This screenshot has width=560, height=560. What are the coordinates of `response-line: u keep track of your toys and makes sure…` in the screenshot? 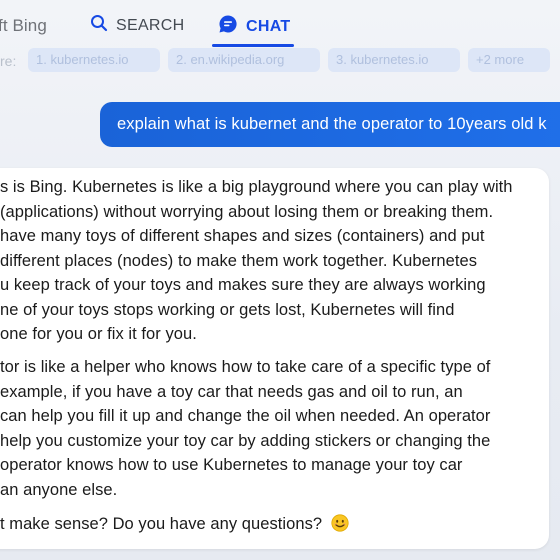 It's located at (243, 285).